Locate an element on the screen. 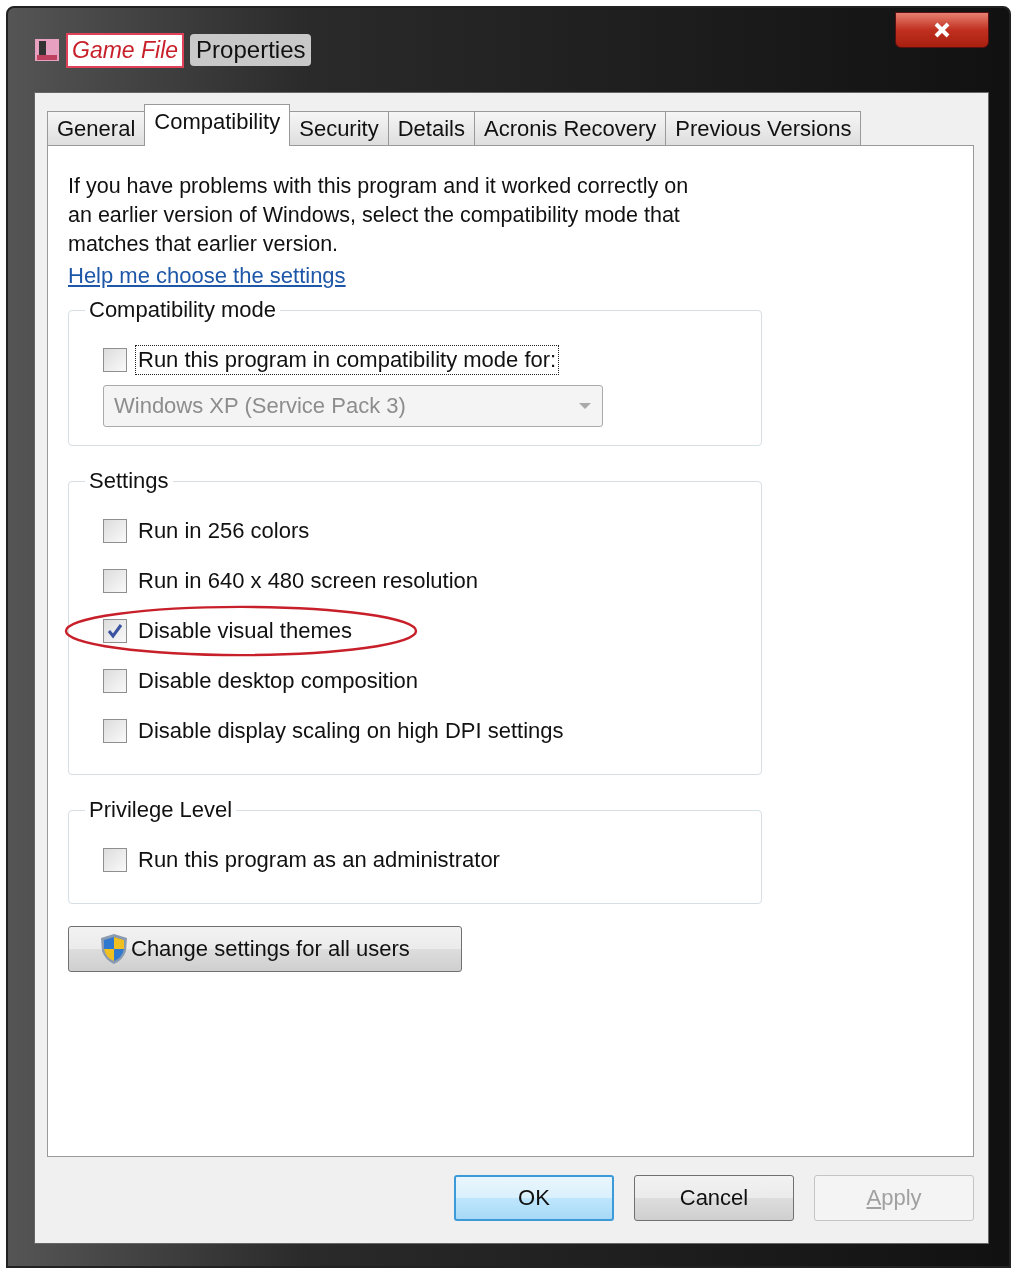 The image size is (1015, 1270). group-title: Compatibility mode is located at coordinates (183, 310).